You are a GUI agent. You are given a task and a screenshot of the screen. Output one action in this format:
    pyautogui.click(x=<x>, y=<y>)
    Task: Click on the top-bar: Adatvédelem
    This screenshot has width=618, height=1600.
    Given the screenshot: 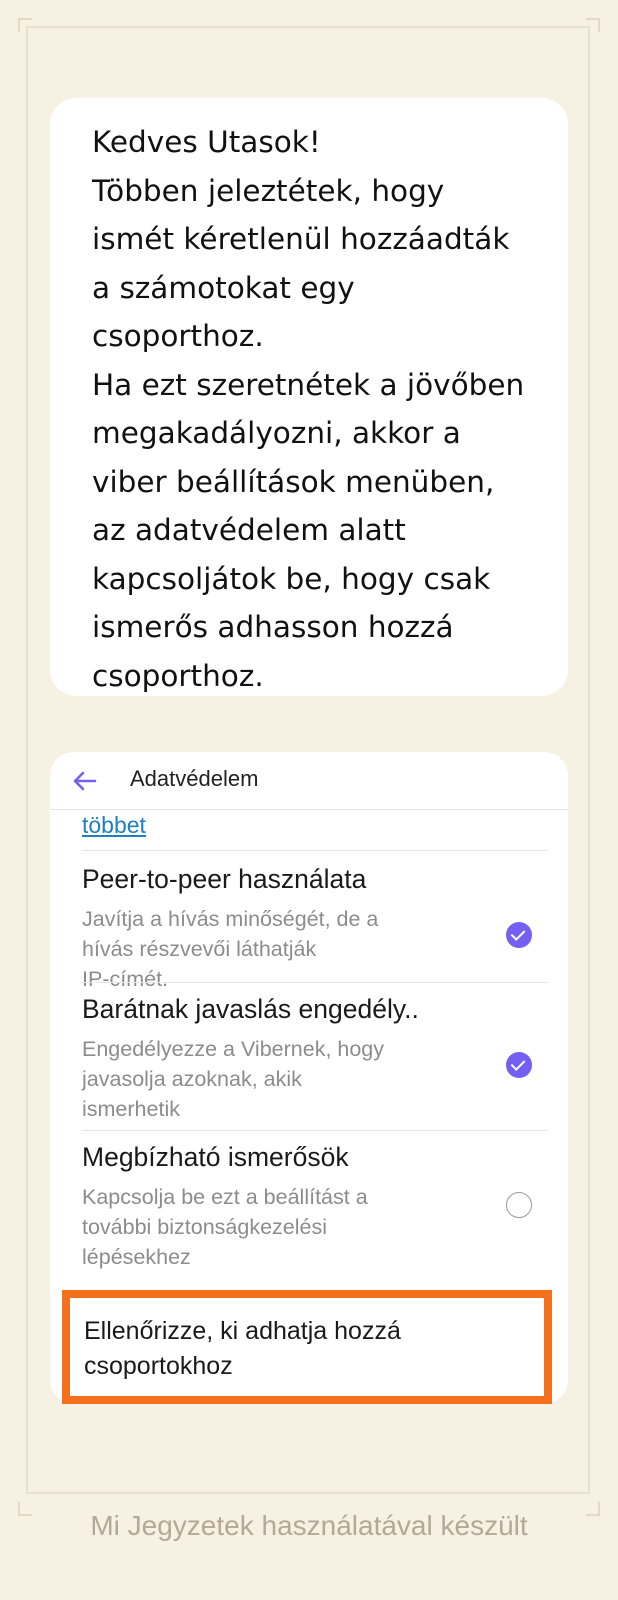 What is the action you would take?
    pyautogui.click(x=309, y=781)
    